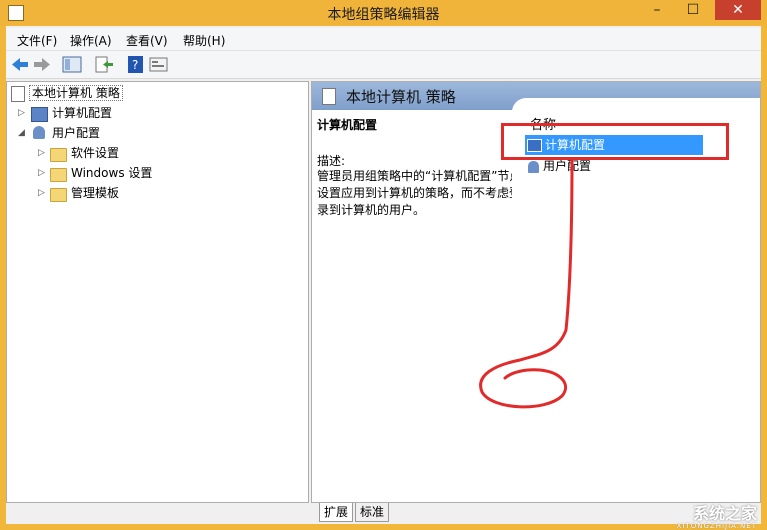  Describe the element at coordinates (716, 526) in the screenshot. I see `watermark-sub: XITONGZHIJIA.NET` at that location.